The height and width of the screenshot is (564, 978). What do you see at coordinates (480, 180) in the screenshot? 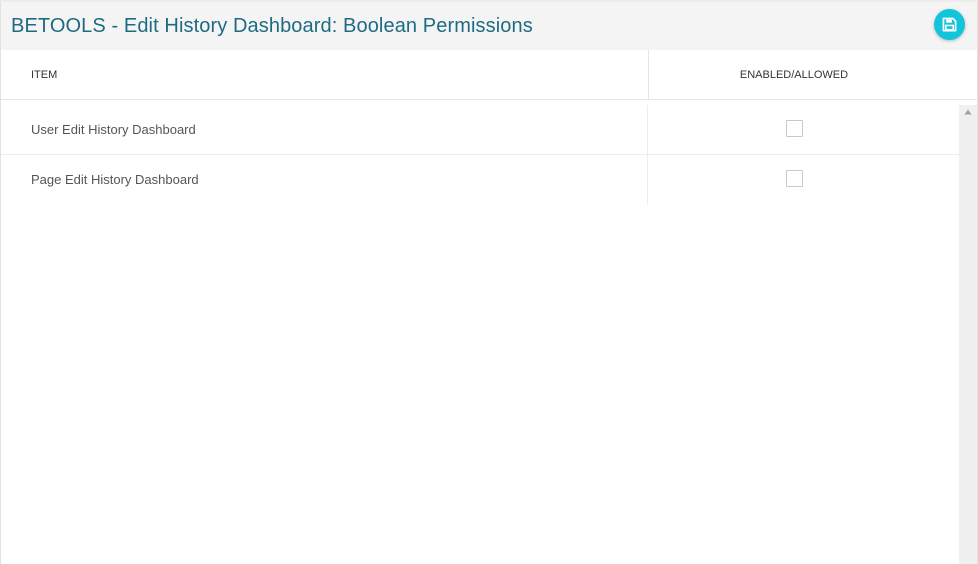
I see `table-row: Page Edit History Dashboard` at bounding box center [480, 180].